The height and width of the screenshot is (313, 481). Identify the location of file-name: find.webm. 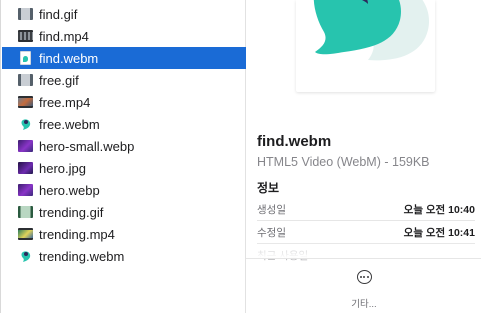
(69, 58).